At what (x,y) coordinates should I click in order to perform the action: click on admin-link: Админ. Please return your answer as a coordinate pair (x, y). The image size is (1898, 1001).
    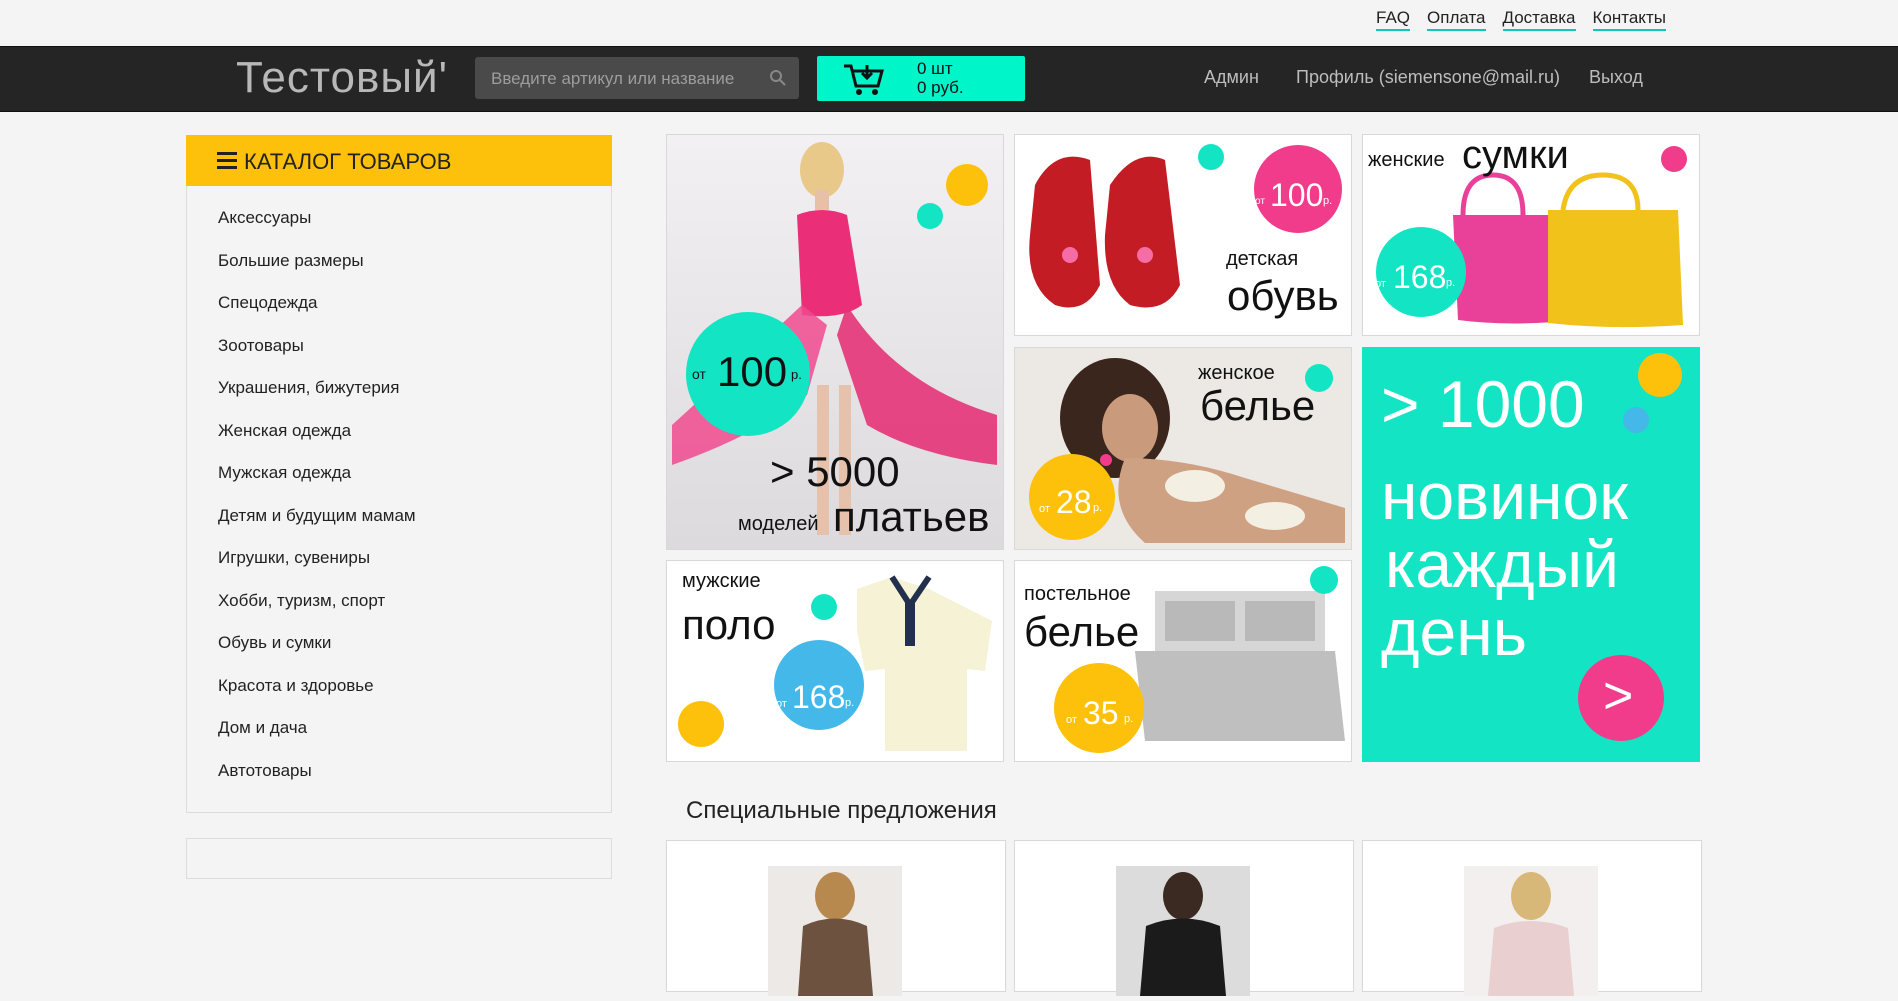
    Looking at the image, I should click on (1231, 77).